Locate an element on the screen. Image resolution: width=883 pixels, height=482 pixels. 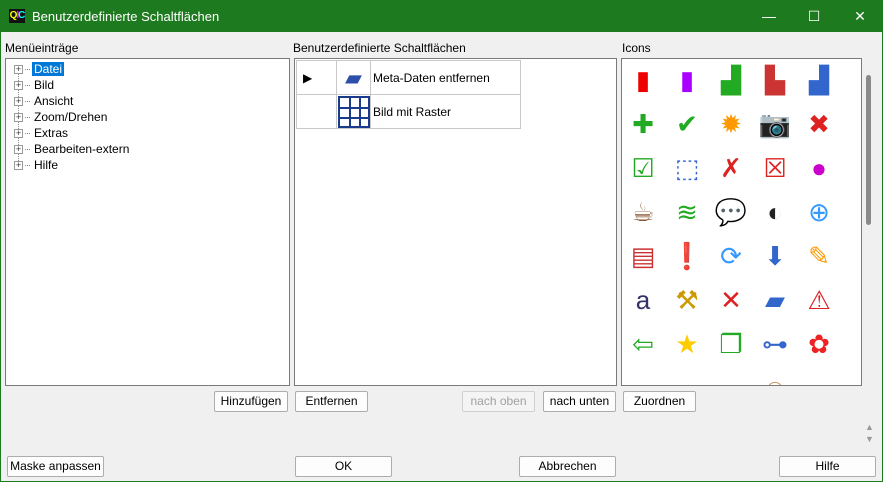
warning-icon: ⚠ is located at coordinates (819, 300).